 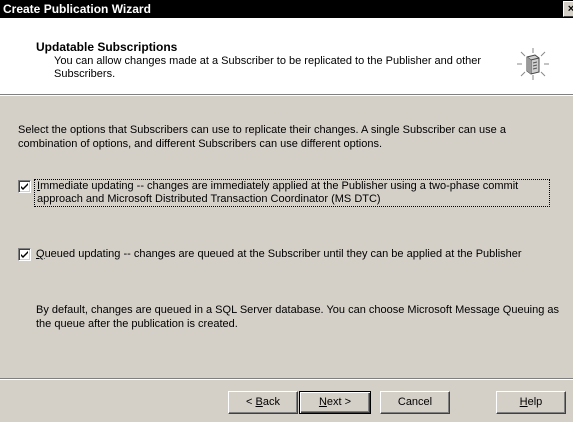 What do you see at coordinates (271, 402) in the screenshot?
I see `back-button-label: ack` at bounding box center [271, 402].